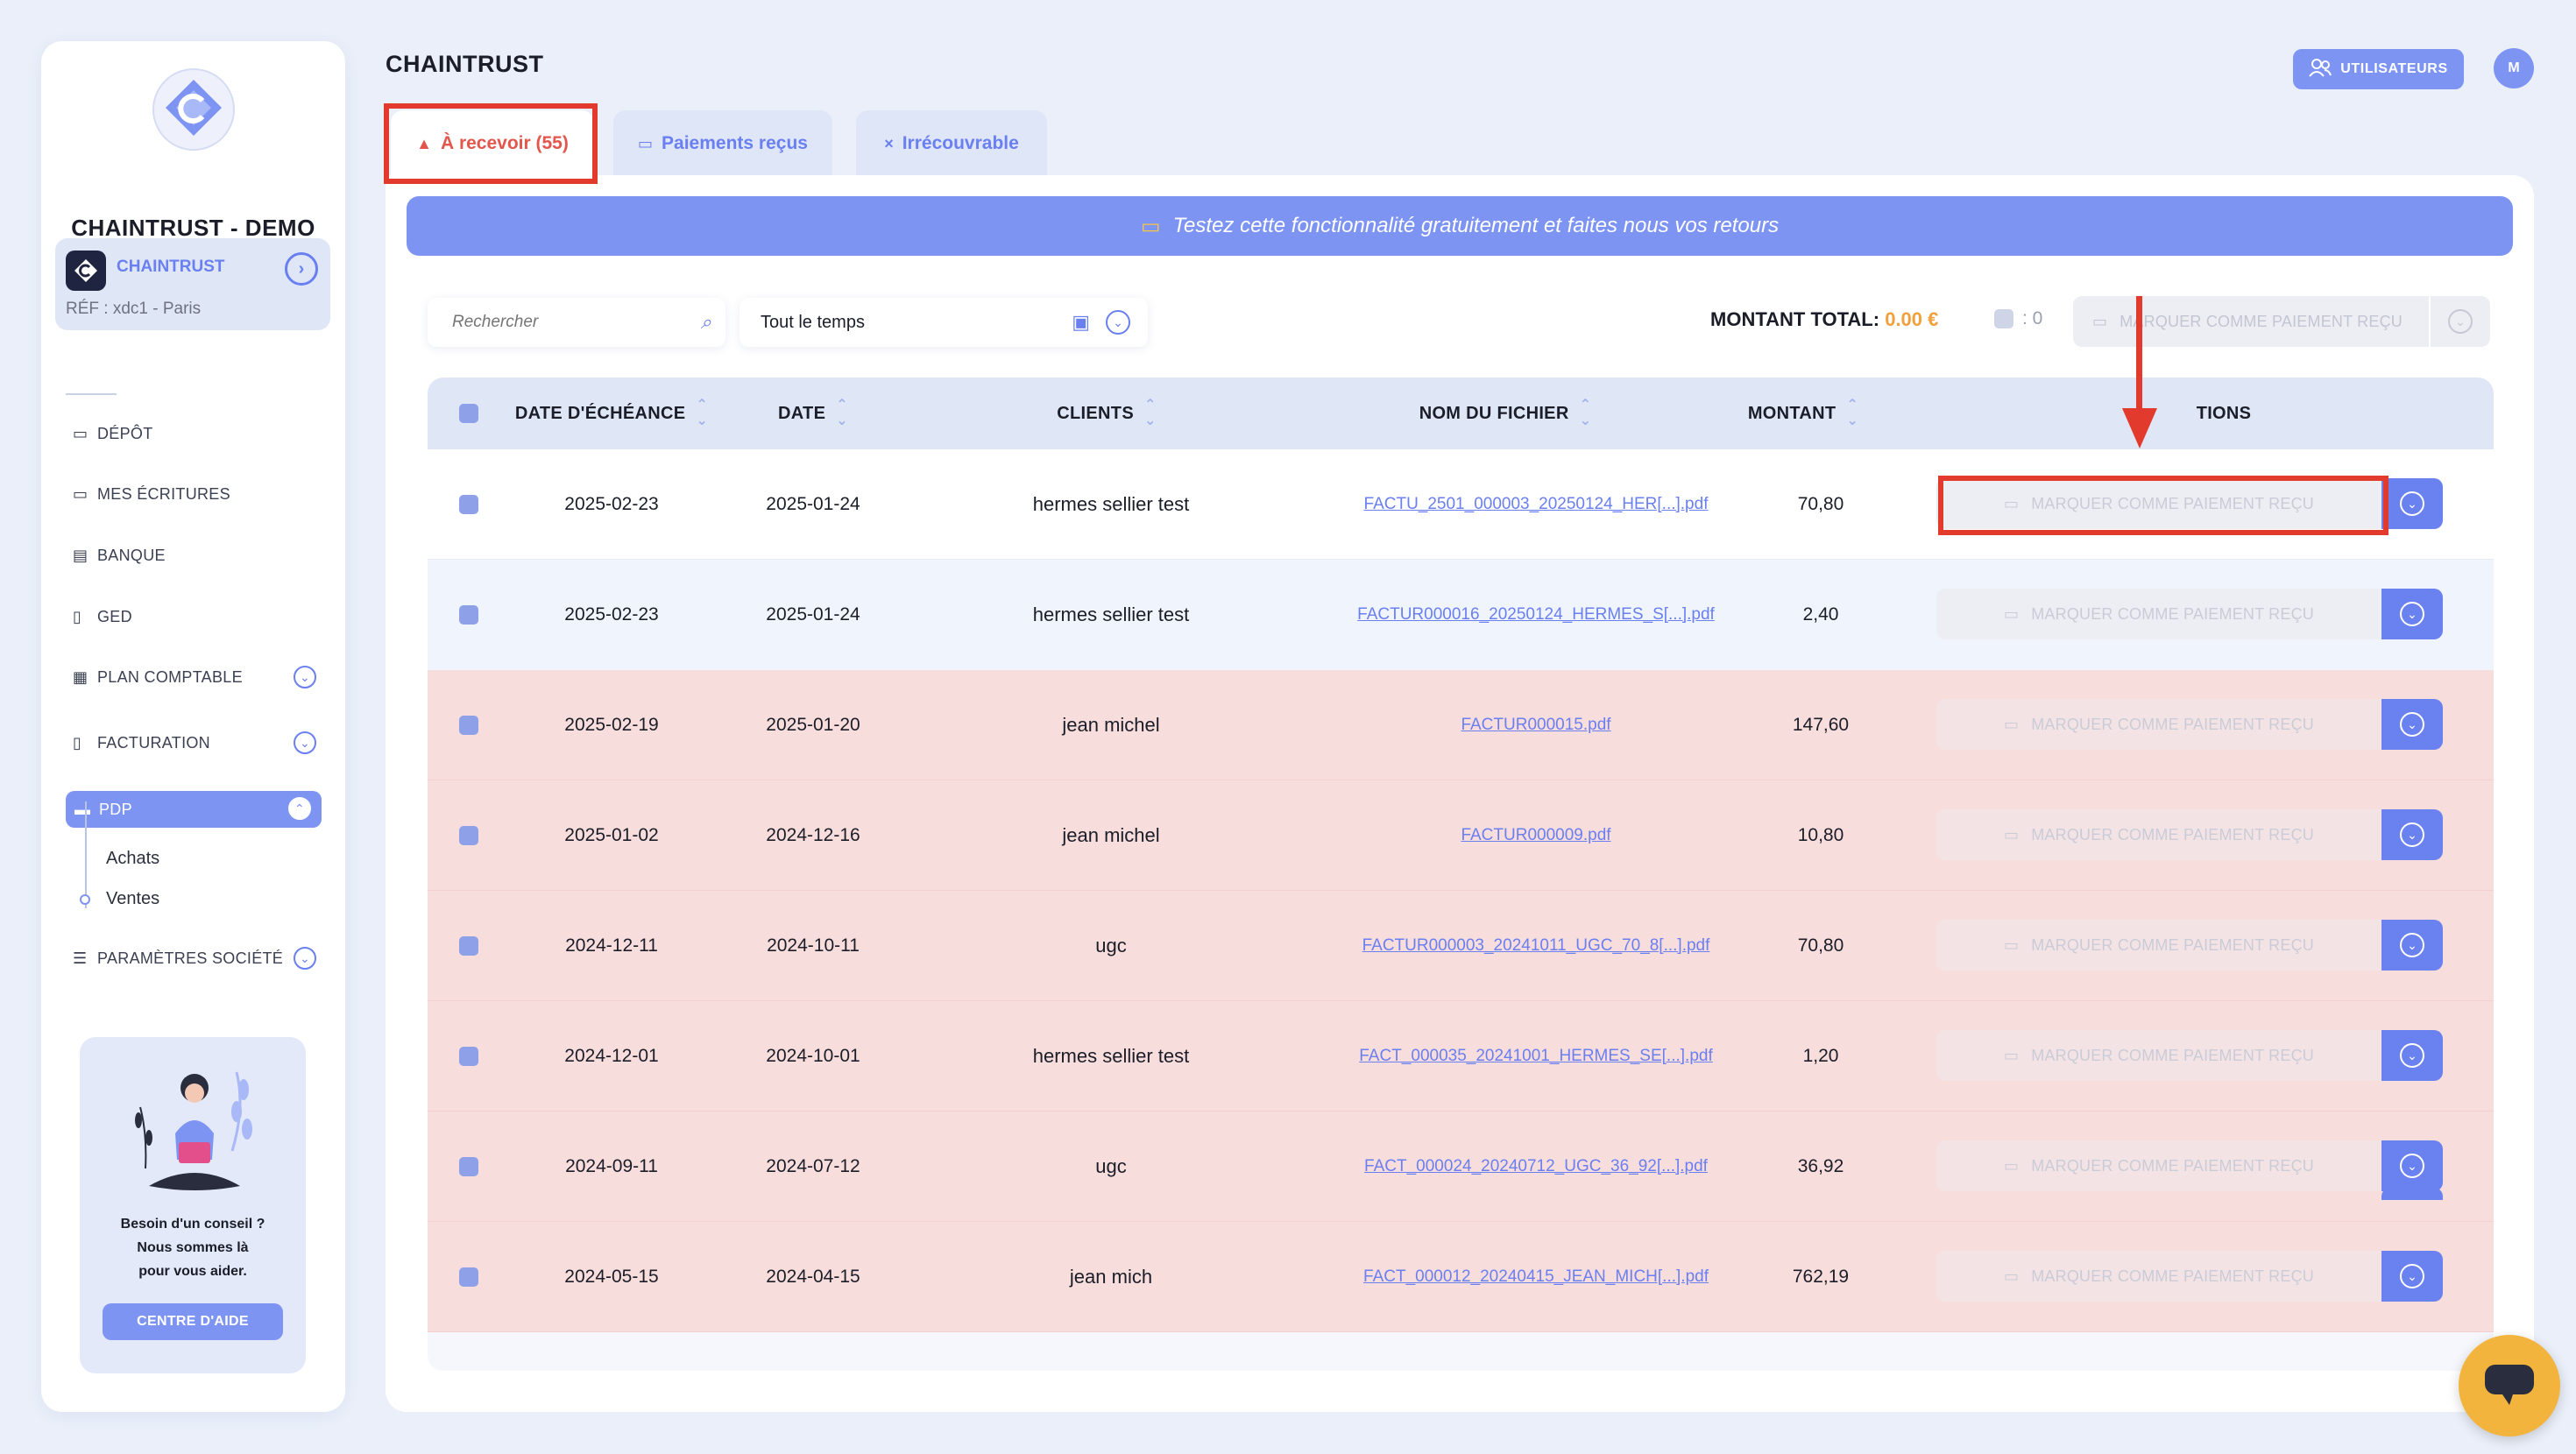 This screenshot has height=1454, width=2576. Describe the element at coordinates (2320, 69) in the screenshot. I see `users-icon` at that location.